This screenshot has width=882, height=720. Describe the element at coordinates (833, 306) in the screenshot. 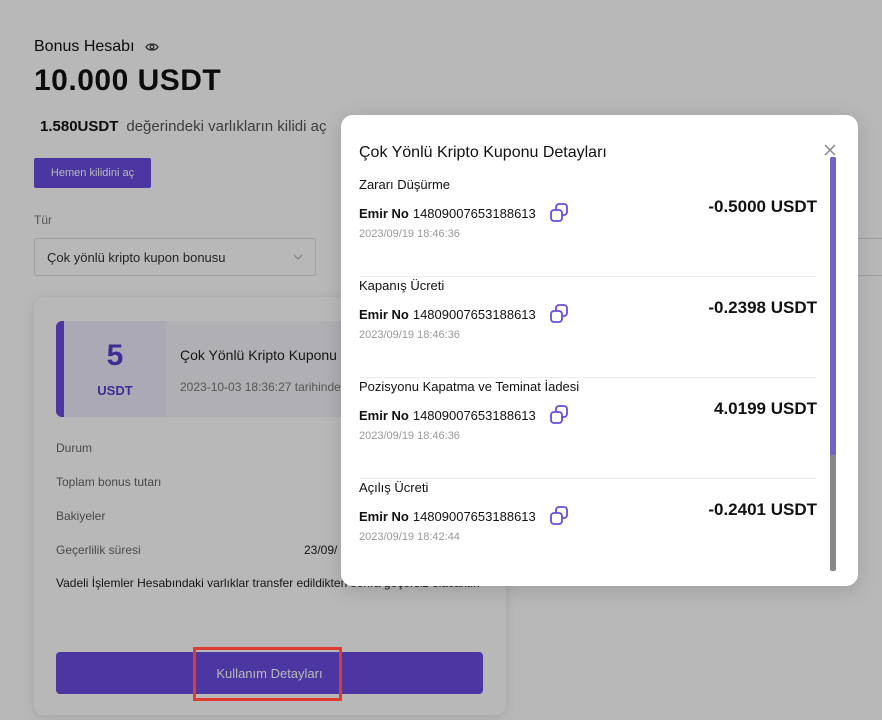

I see `scrollbar-thumb` at that location.